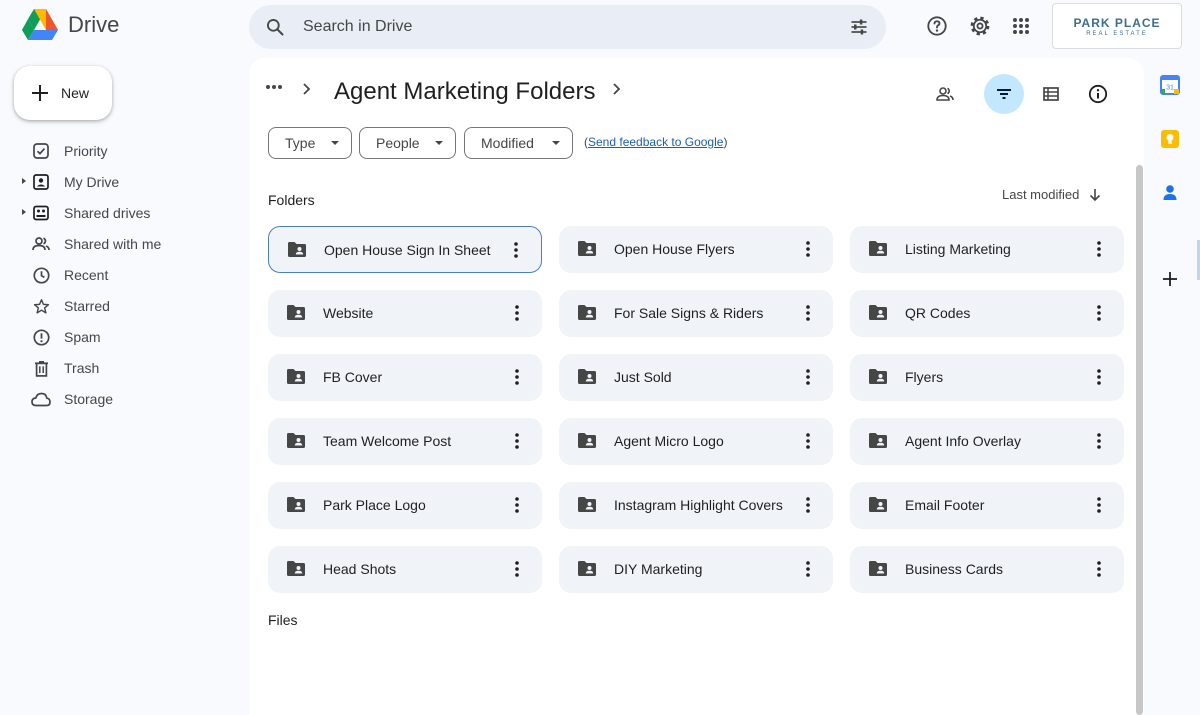 The image size is (1200, 715). Describe the element at coordinates (63, 93) in the screenshot. I see `new-button: New` at that location.